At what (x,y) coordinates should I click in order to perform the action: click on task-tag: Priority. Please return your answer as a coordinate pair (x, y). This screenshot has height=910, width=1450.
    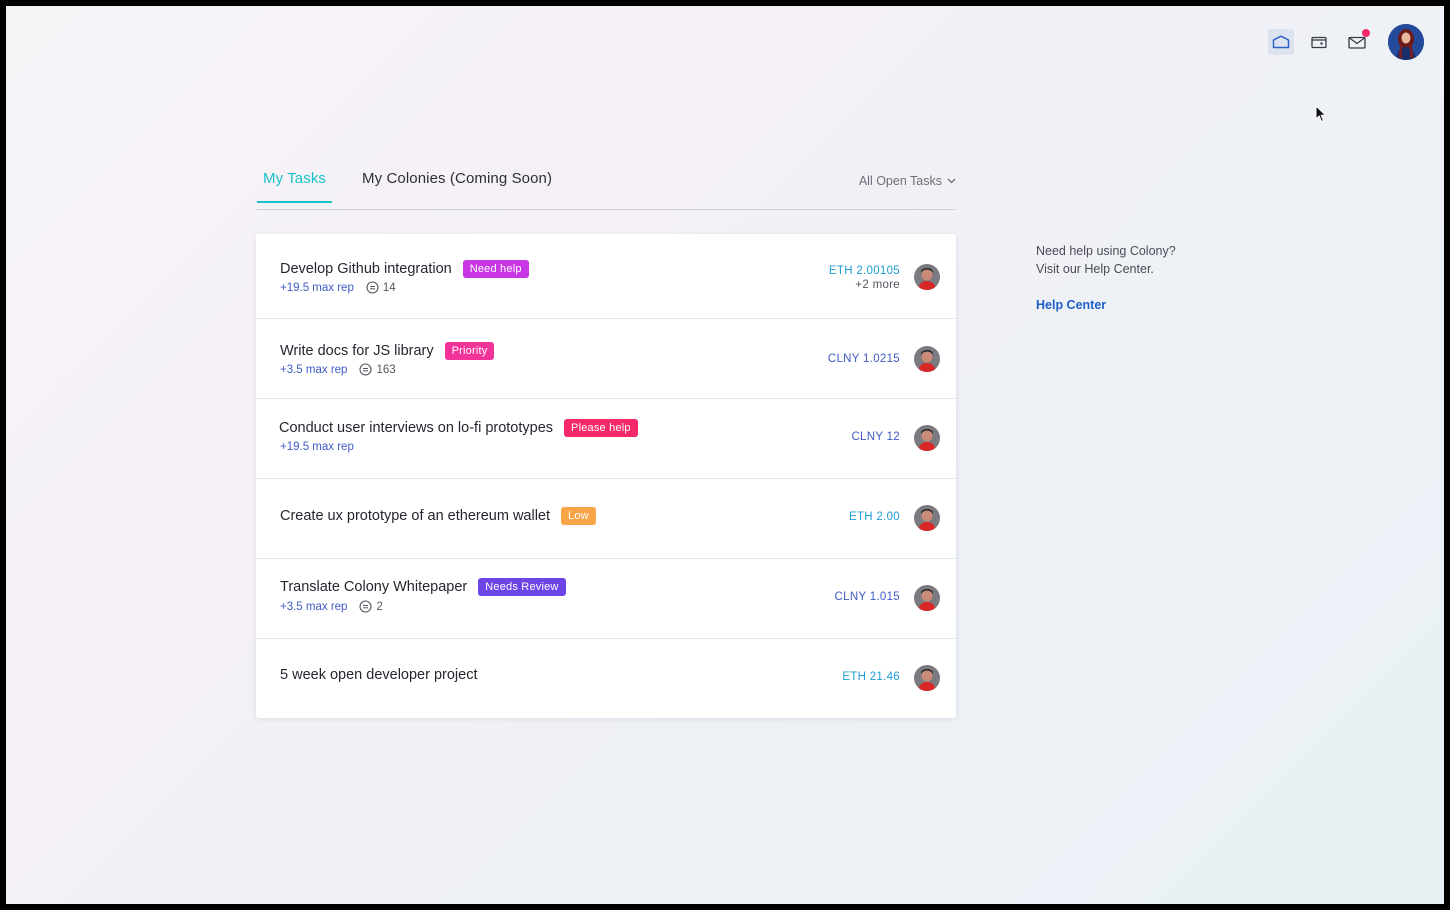
    Looking at the image, I should click on (469, 351).